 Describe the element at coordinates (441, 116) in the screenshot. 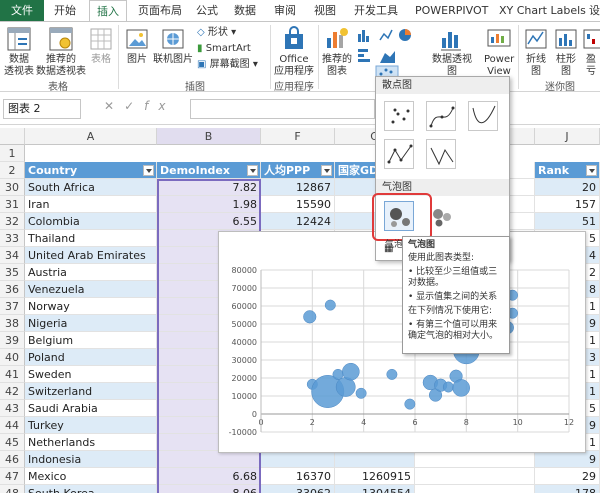

I see `scatter-smooth-lines-markers` at that location.